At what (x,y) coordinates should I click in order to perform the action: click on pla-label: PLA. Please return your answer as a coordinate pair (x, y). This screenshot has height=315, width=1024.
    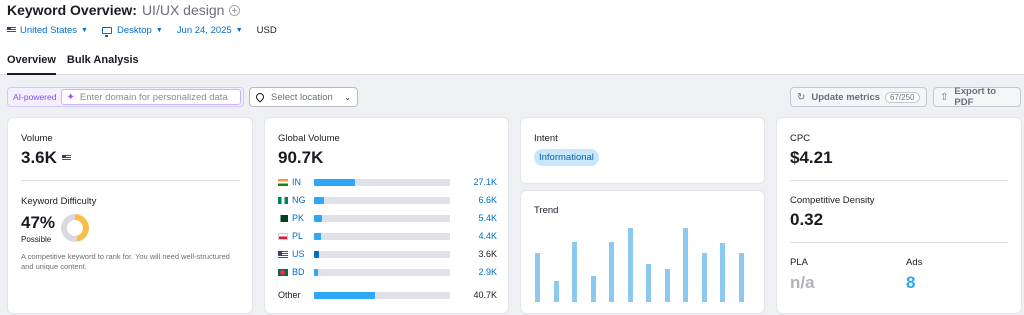
    Looking at the image, I should click on (799, 262).